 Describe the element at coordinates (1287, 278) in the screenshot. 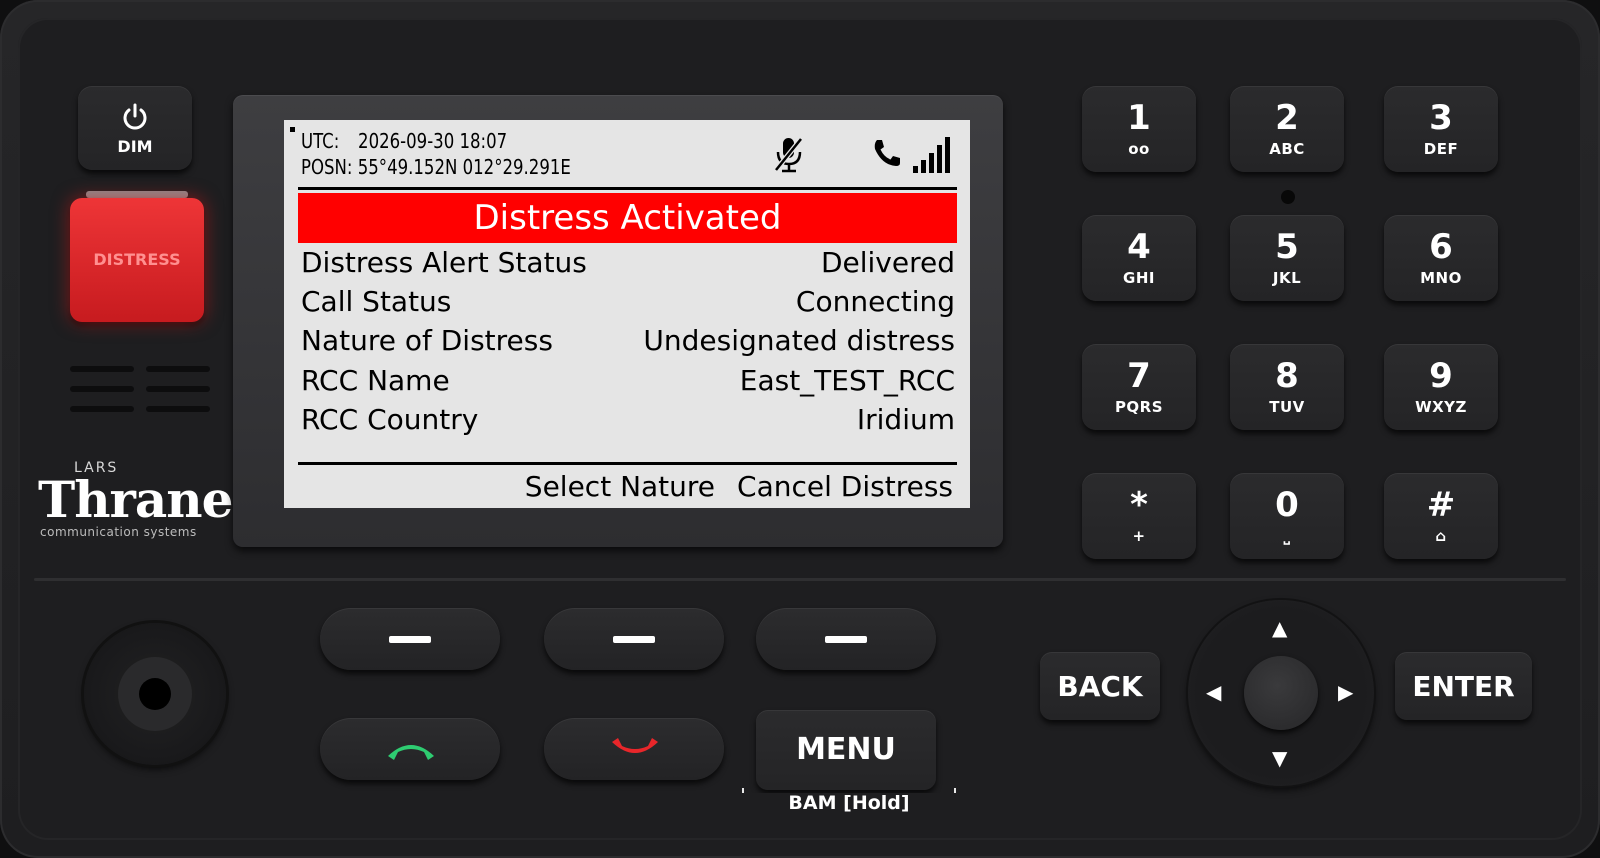

I see `key-letters: JKL` at that location.